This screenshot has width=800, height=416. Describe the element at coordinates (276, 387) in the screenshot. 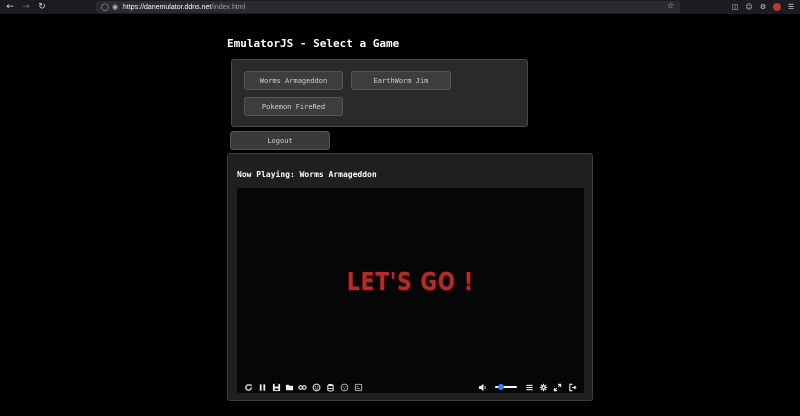

I see `save-icon` at that location.